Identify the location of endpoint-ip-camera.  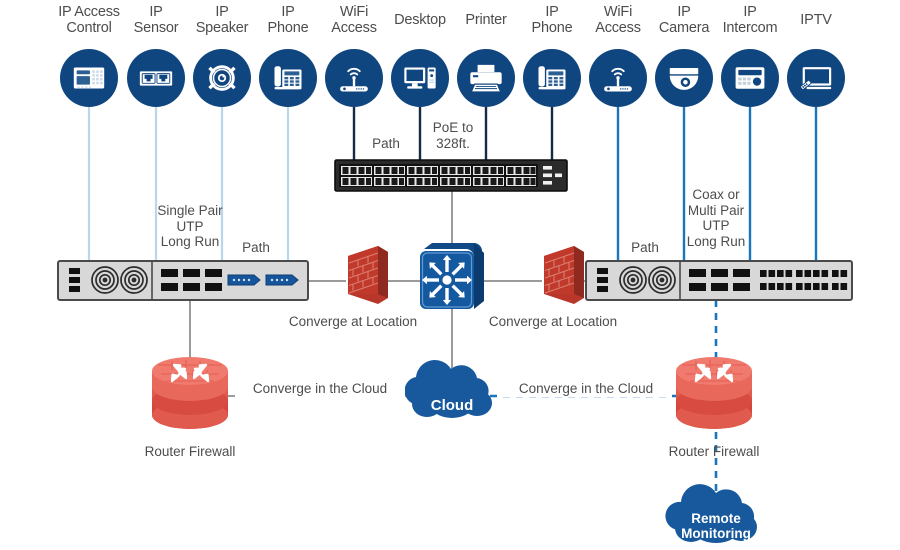
(684, 78).